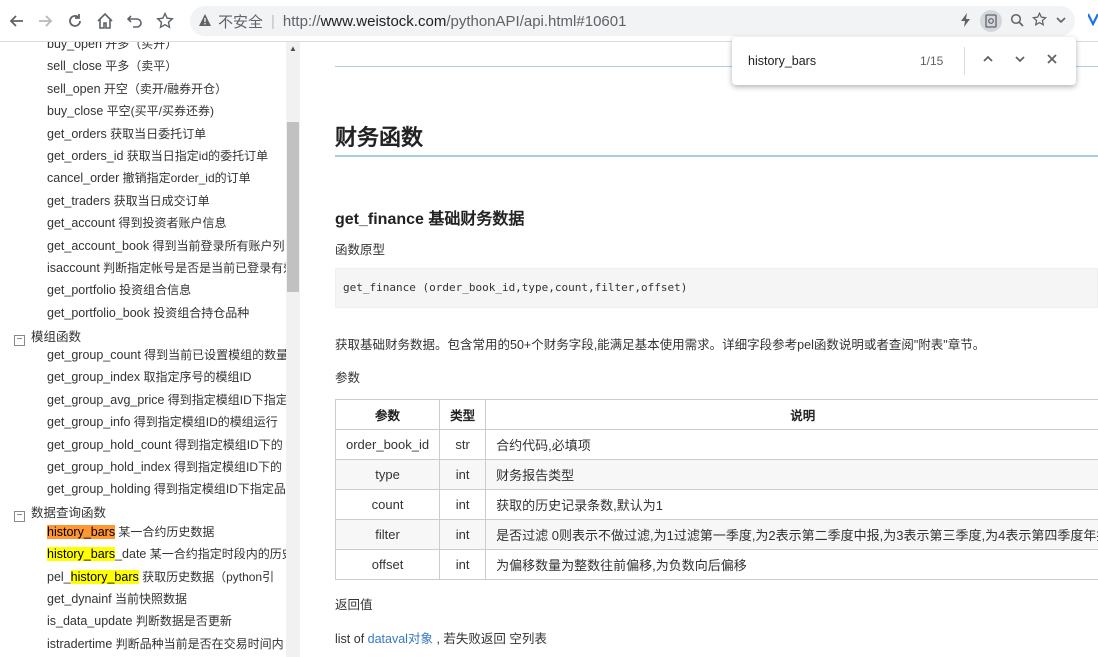 The width and height of the screenshot is (1098, 657). I want to click on bookmark-icon, so click(1039, 20).